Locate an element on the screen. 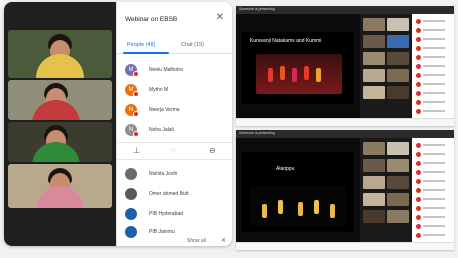  participant-controls: ⊥ ◌ ⊖ is located at coordinates (174, 151).